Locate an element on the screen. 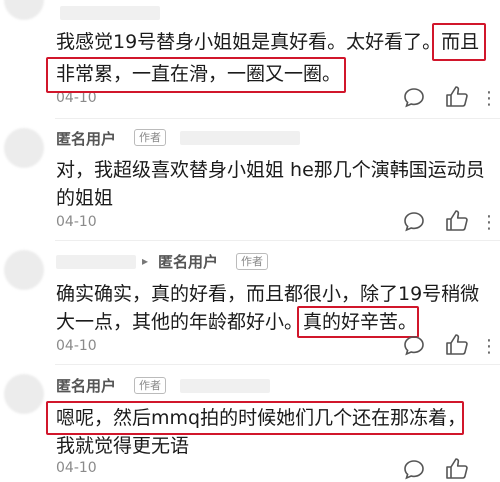 This screenshot has height=482, width=500. comment-text-line: 的姐姐 is located at coordinates (85, 198).